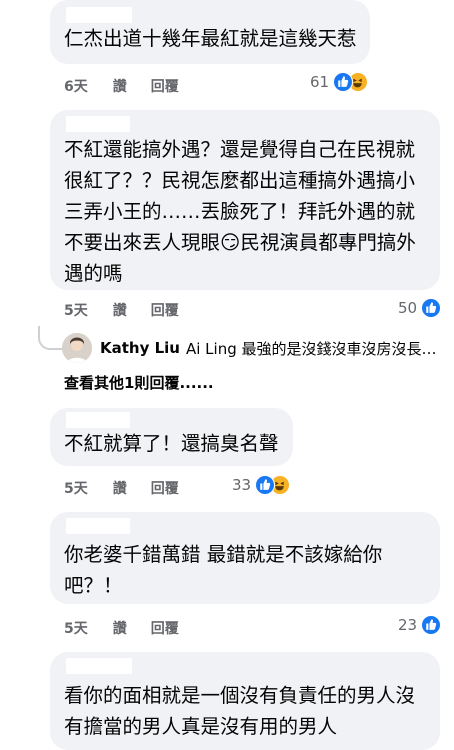  I want to click on comment-bubble: 不紅就算了！還搞臭名聲, so click(171, 437).